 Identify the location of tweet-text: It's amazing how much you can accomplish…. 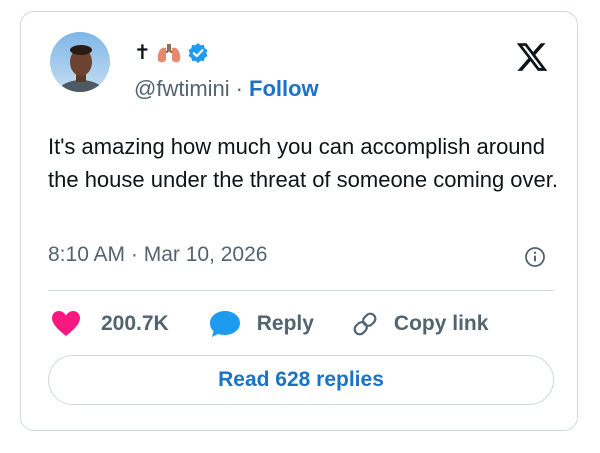
(303, 163).